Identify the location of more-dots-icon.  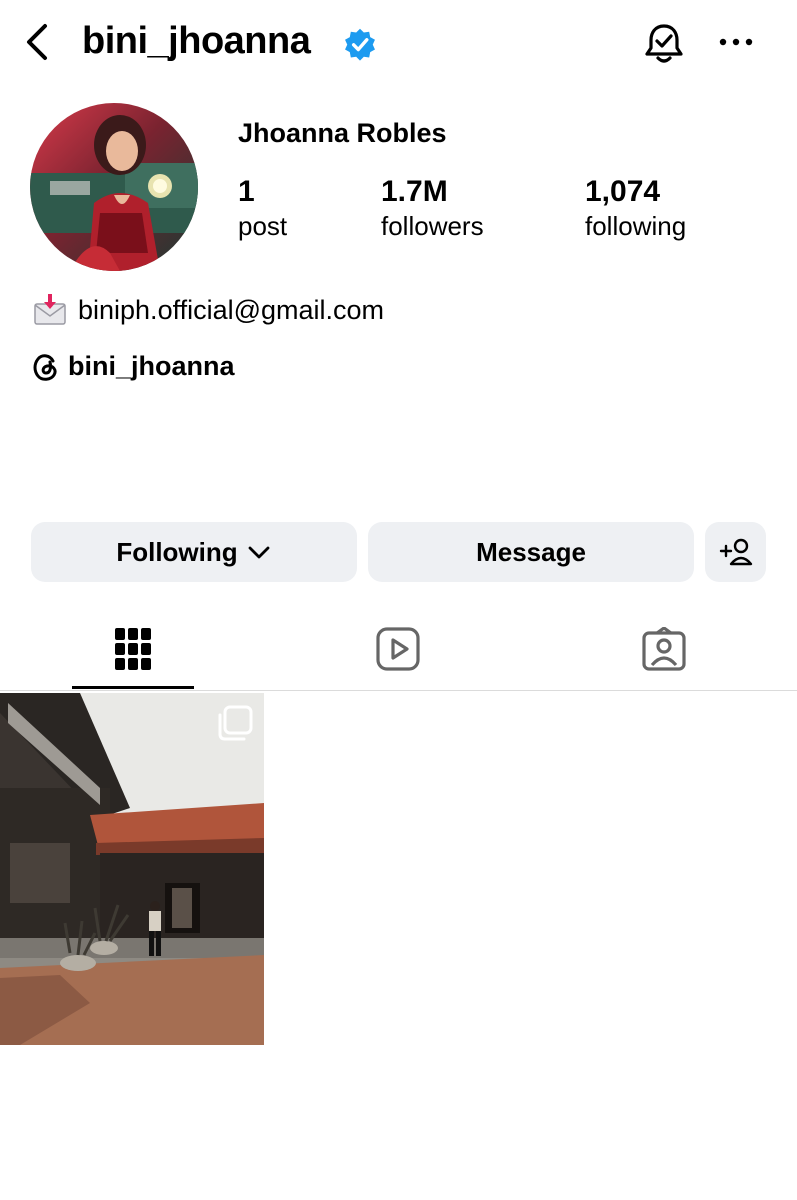
(736, 42).